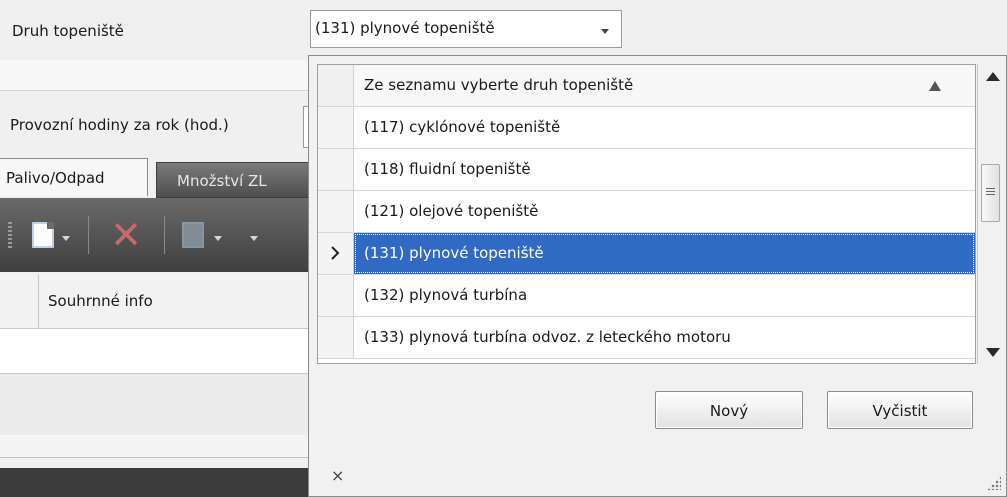 This screenshot has width=1007, height=497. Describe the element at coordinates (646, 296) in the screenshot. I see `list-item: (132) plynová turbína` at that location.